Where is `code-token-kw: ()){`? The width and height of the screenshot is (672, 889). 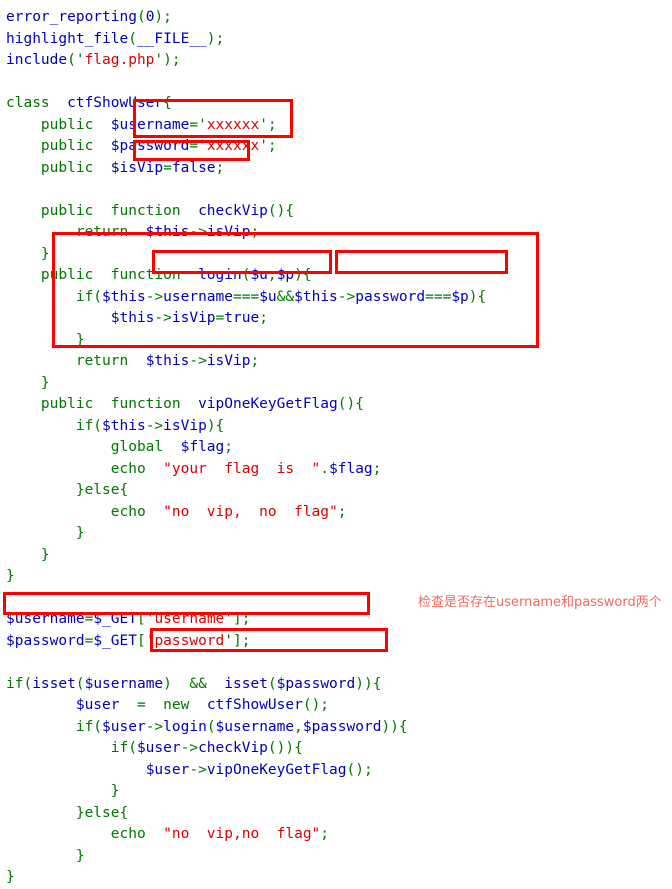 code-token-kw: ()){ is located at coordinates (285, 748).